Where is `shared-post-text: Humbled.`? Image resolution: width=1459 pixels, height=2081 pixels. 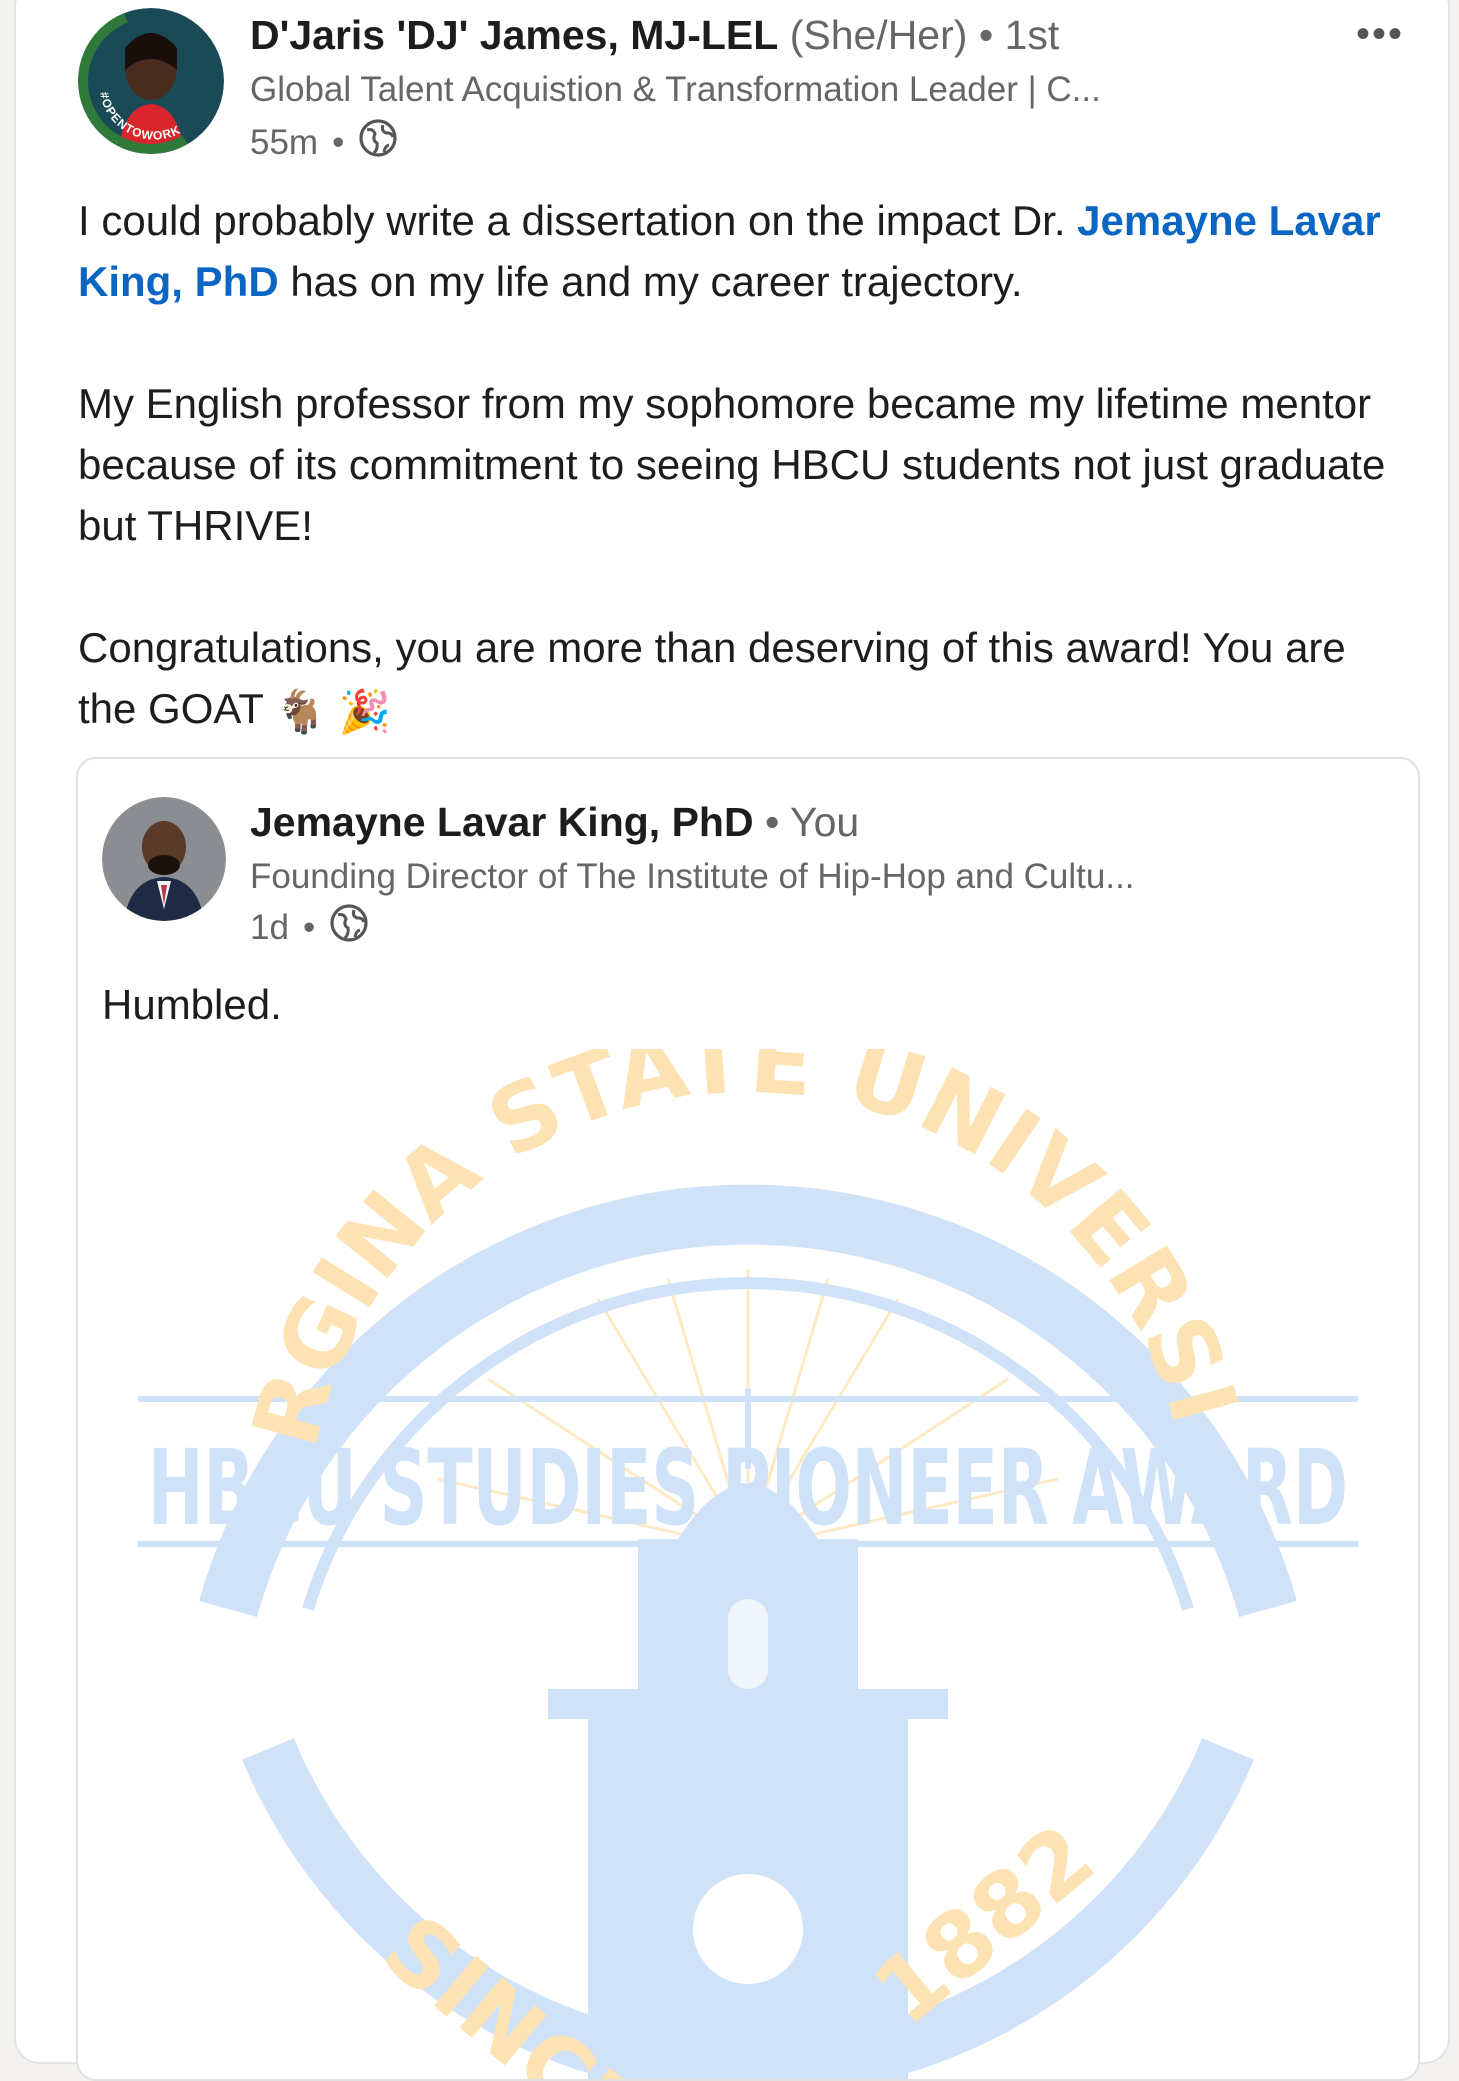
shared-post-text: Humbled. is located at coordinates (192, 1004).